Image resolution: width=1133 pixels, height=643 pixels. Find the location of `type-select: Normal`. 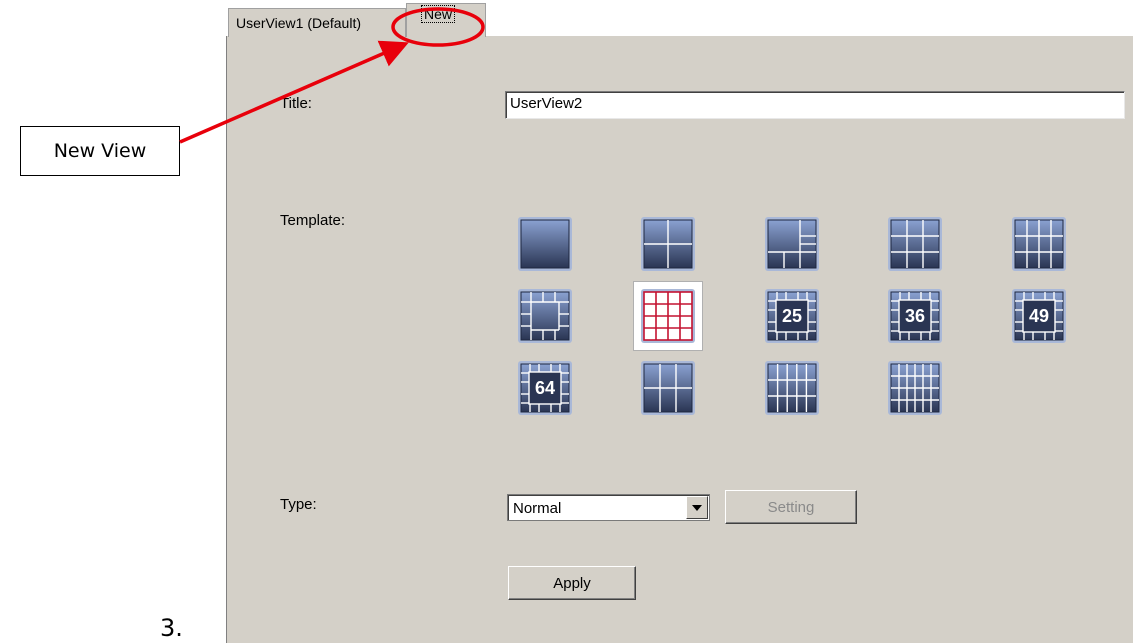

type-select: Normal is located at coordinates (608, 507).